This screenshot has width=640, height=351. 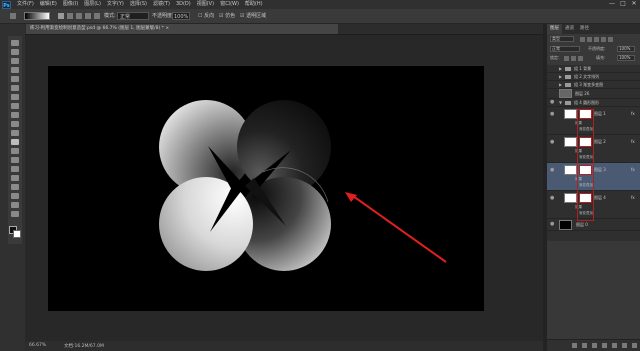 What do you see at coordinates (133, 16) in the screenshot?
I see `mode-select: 正常` at bounding box center [133, 16].